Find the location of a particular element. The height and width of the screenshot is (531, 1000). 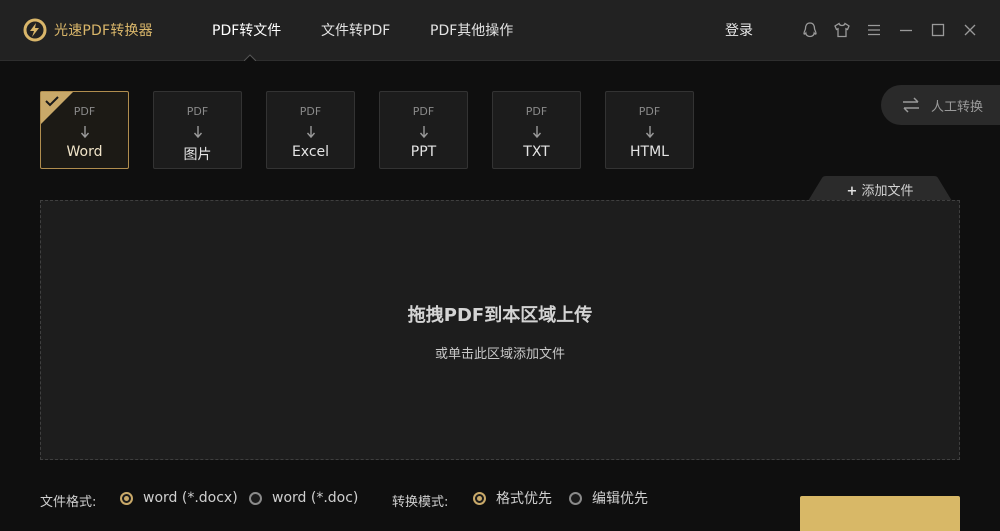

format-card-excel: PDF Excel is located at coordinates (310, 130).